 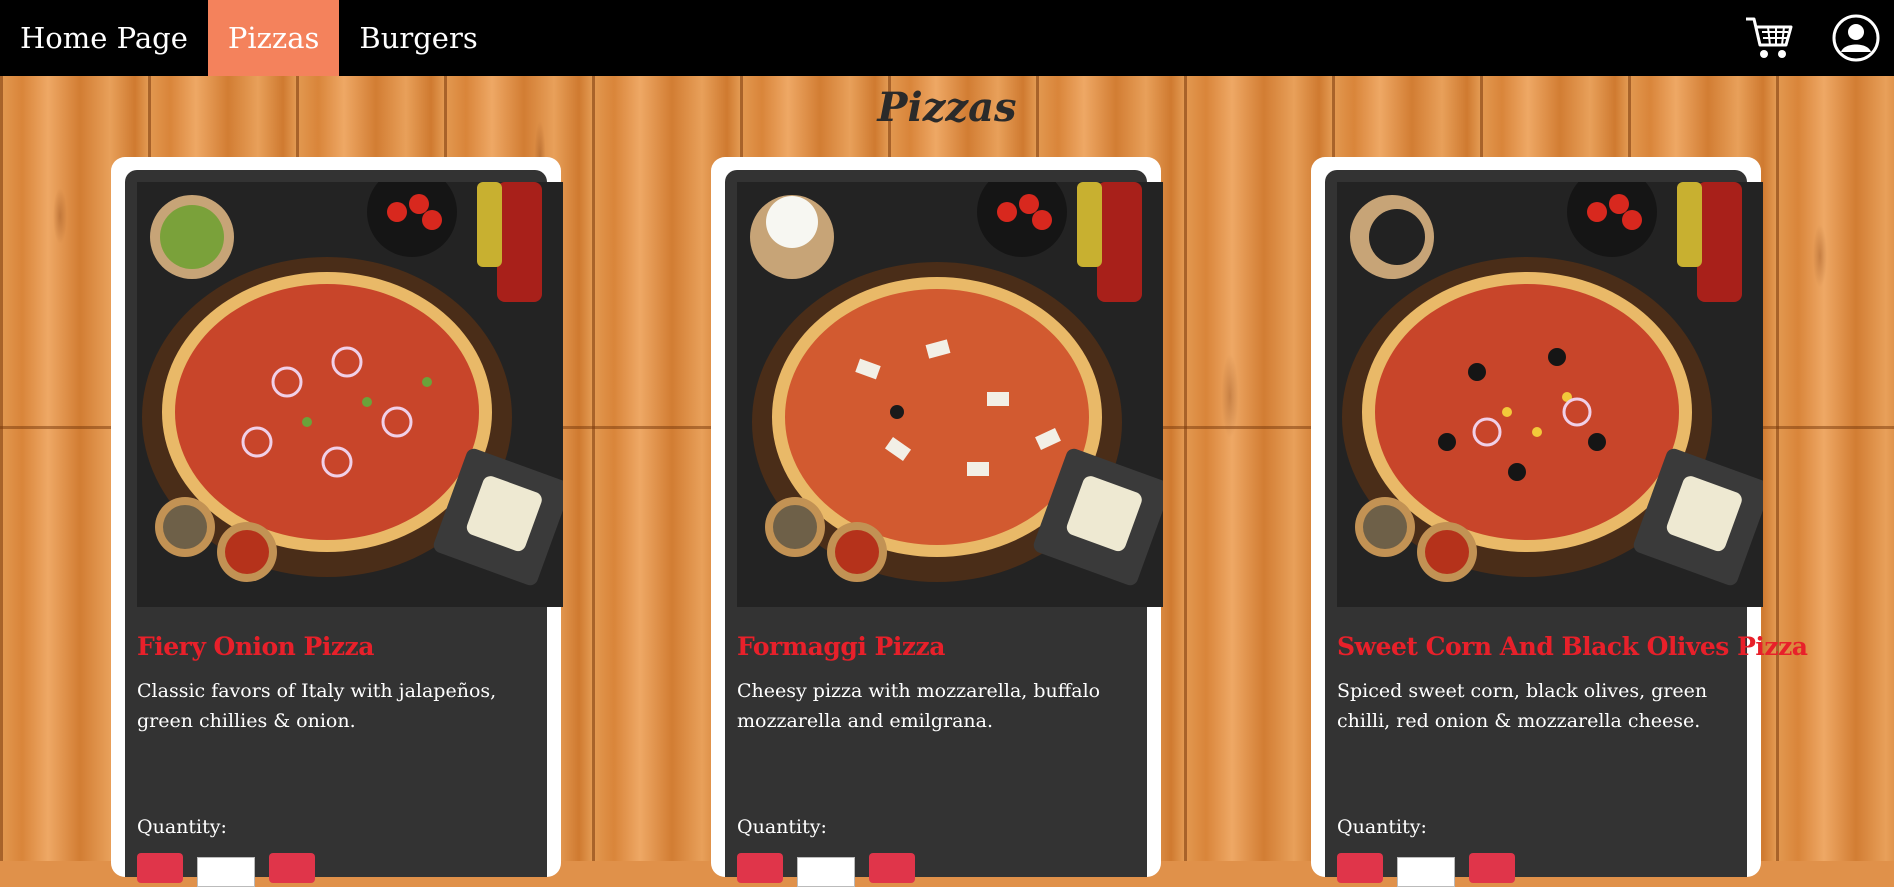 I want to click on nav-actions, so click(x=1812, y=38).